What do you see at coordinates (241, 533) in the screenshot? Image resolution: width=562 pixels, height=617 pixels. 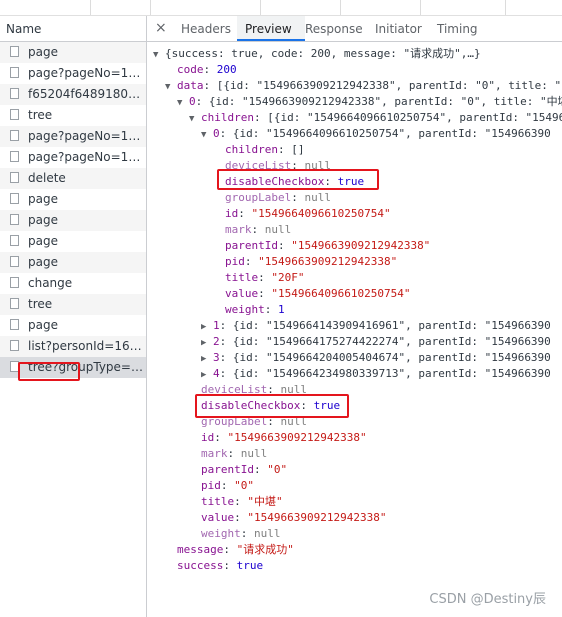 I see `json-line: weight: null` at bounding box center [241, 533].